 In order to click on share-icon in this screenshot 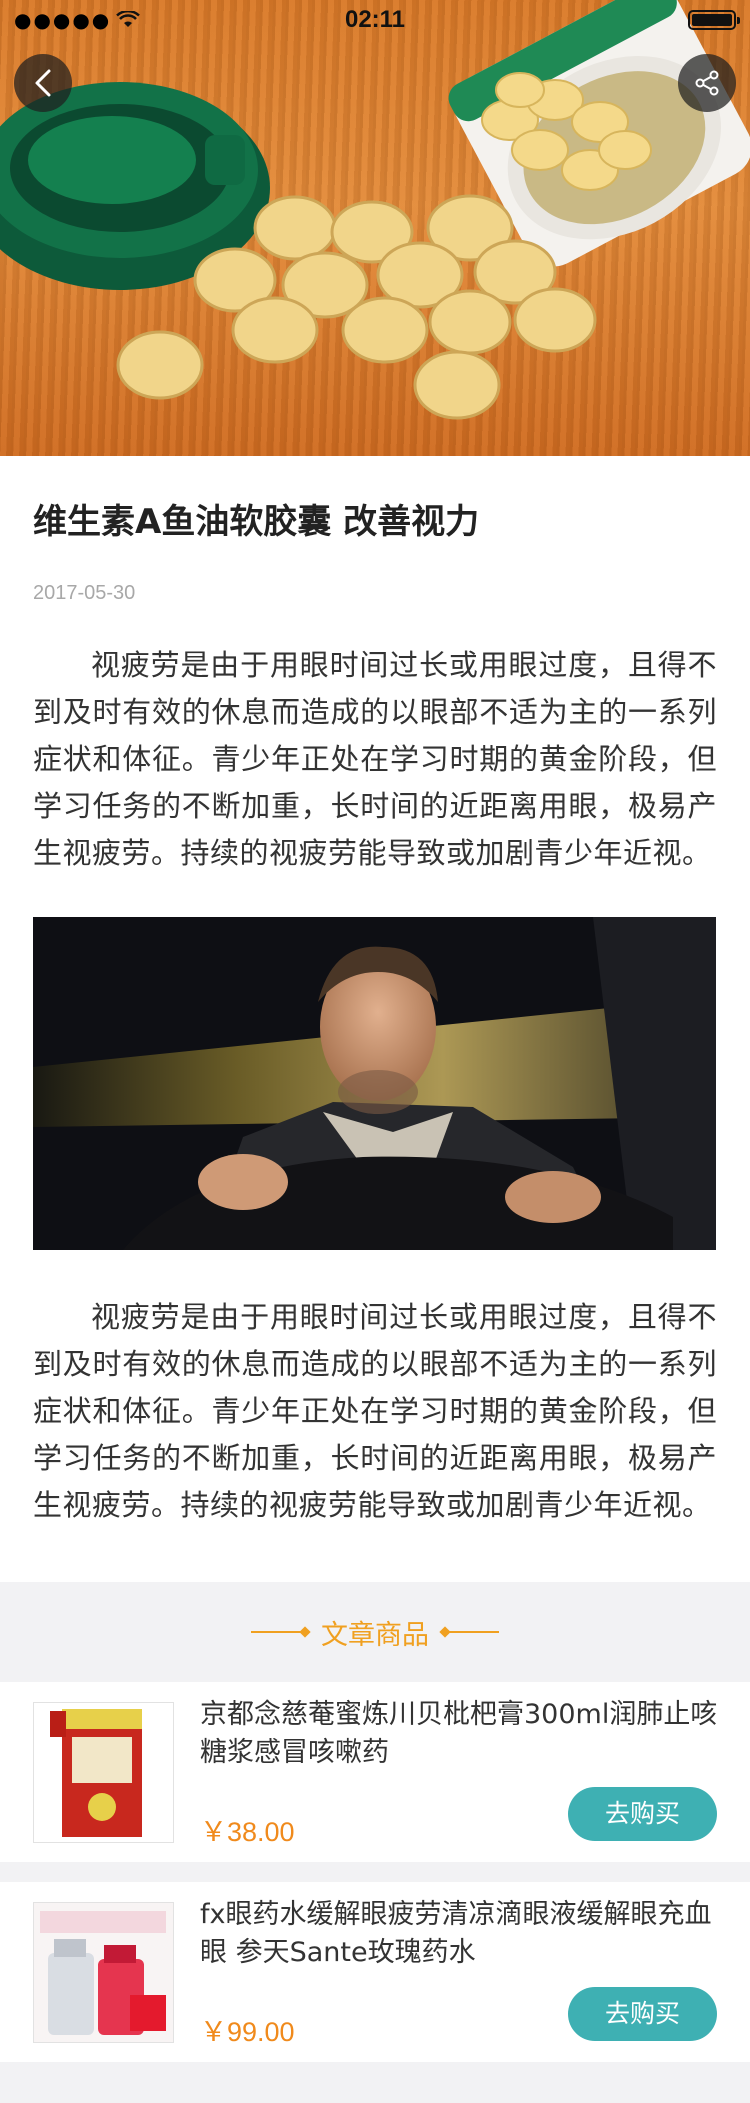, I will do `click(707, 83)`.